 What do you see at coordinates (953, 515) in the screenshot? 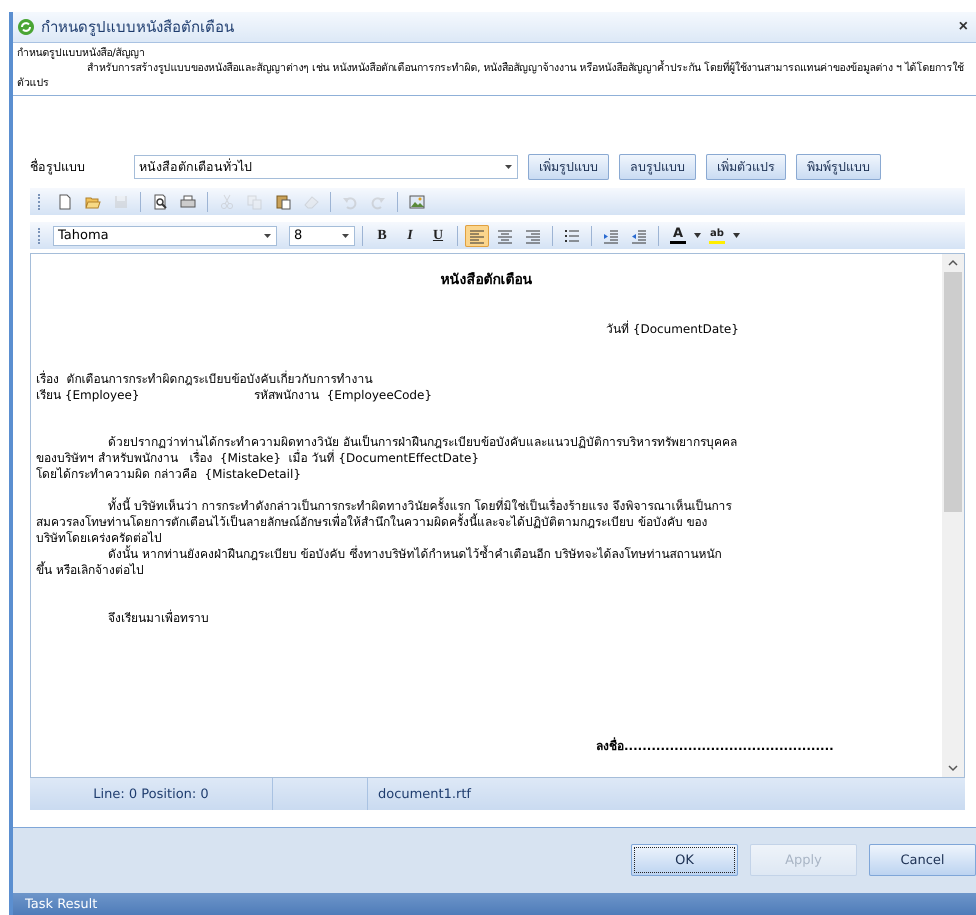
I see `scrollbar` at bounding box center [953, 515].